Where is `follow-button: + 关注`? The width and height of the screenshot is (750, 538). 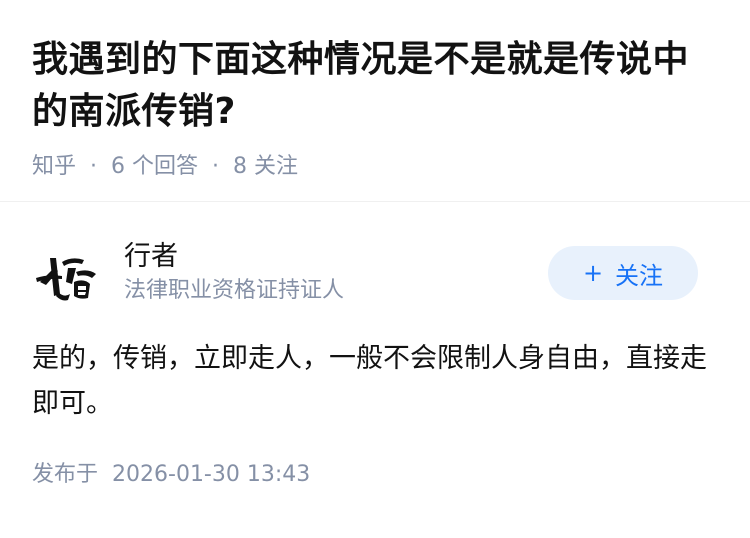 follow-button: + 关注 is located at coordinates (623, 273).